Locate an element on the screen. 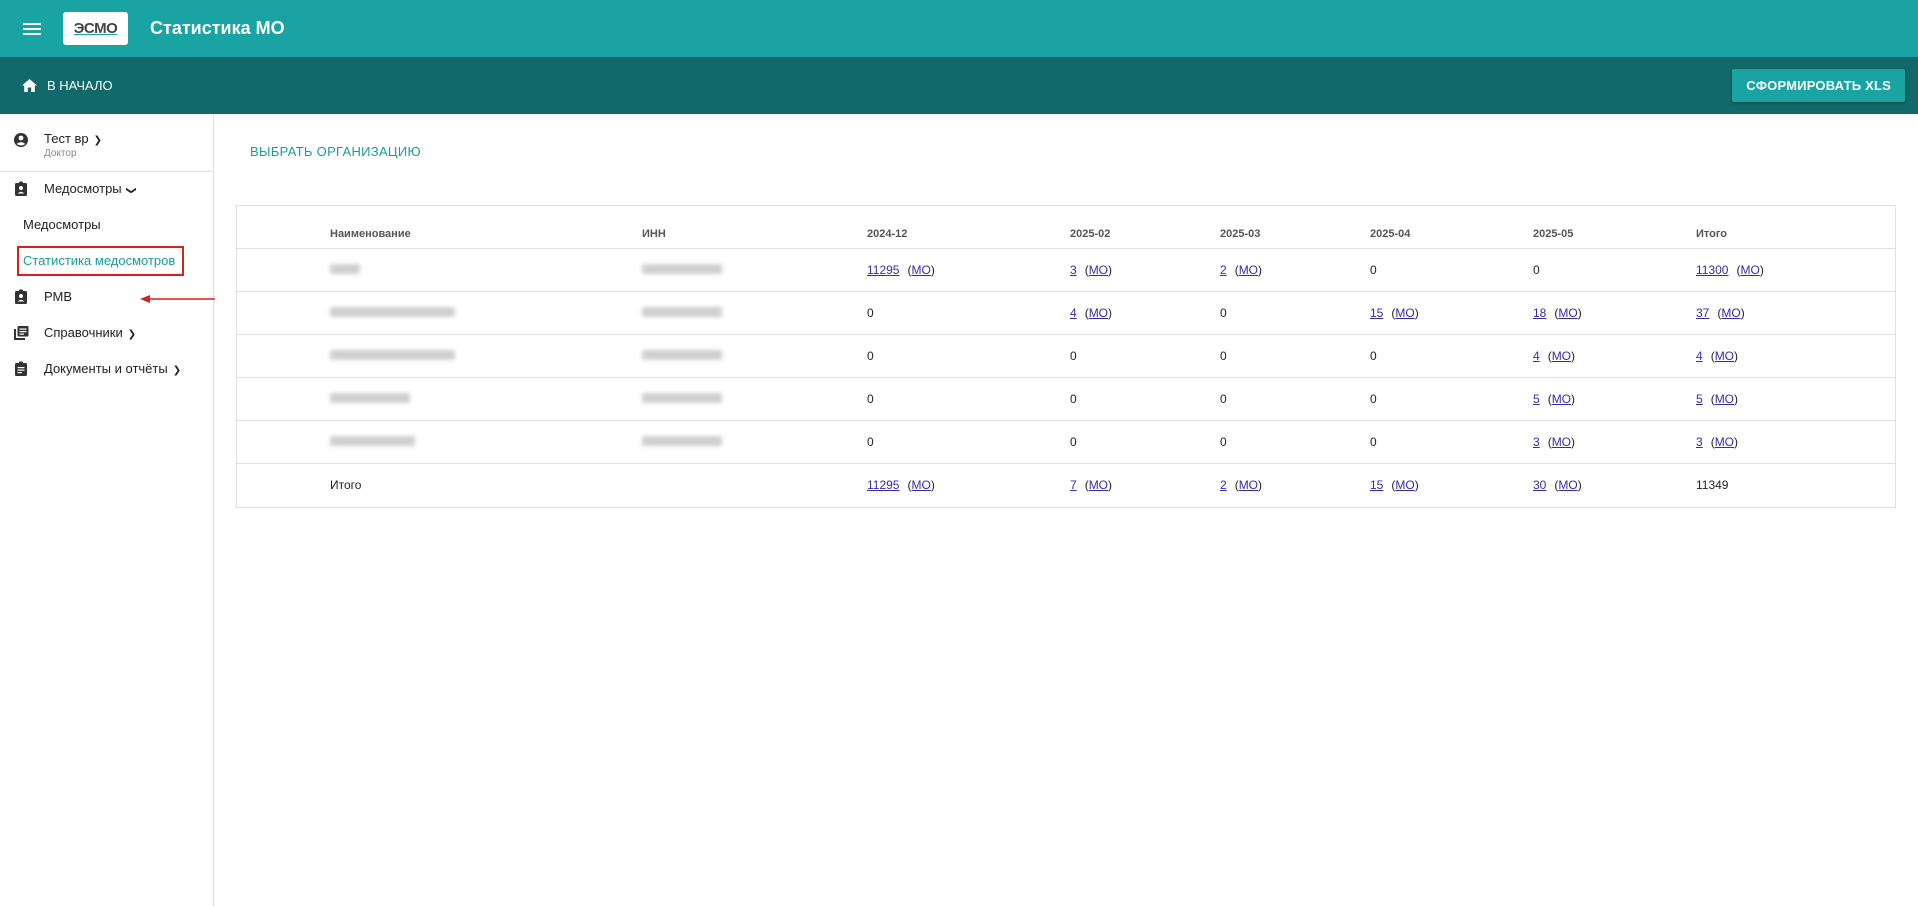  toolbar: В НАЧАЛО СФОРМИРОВАТЬ XLS is located at coordinates (959, 85).